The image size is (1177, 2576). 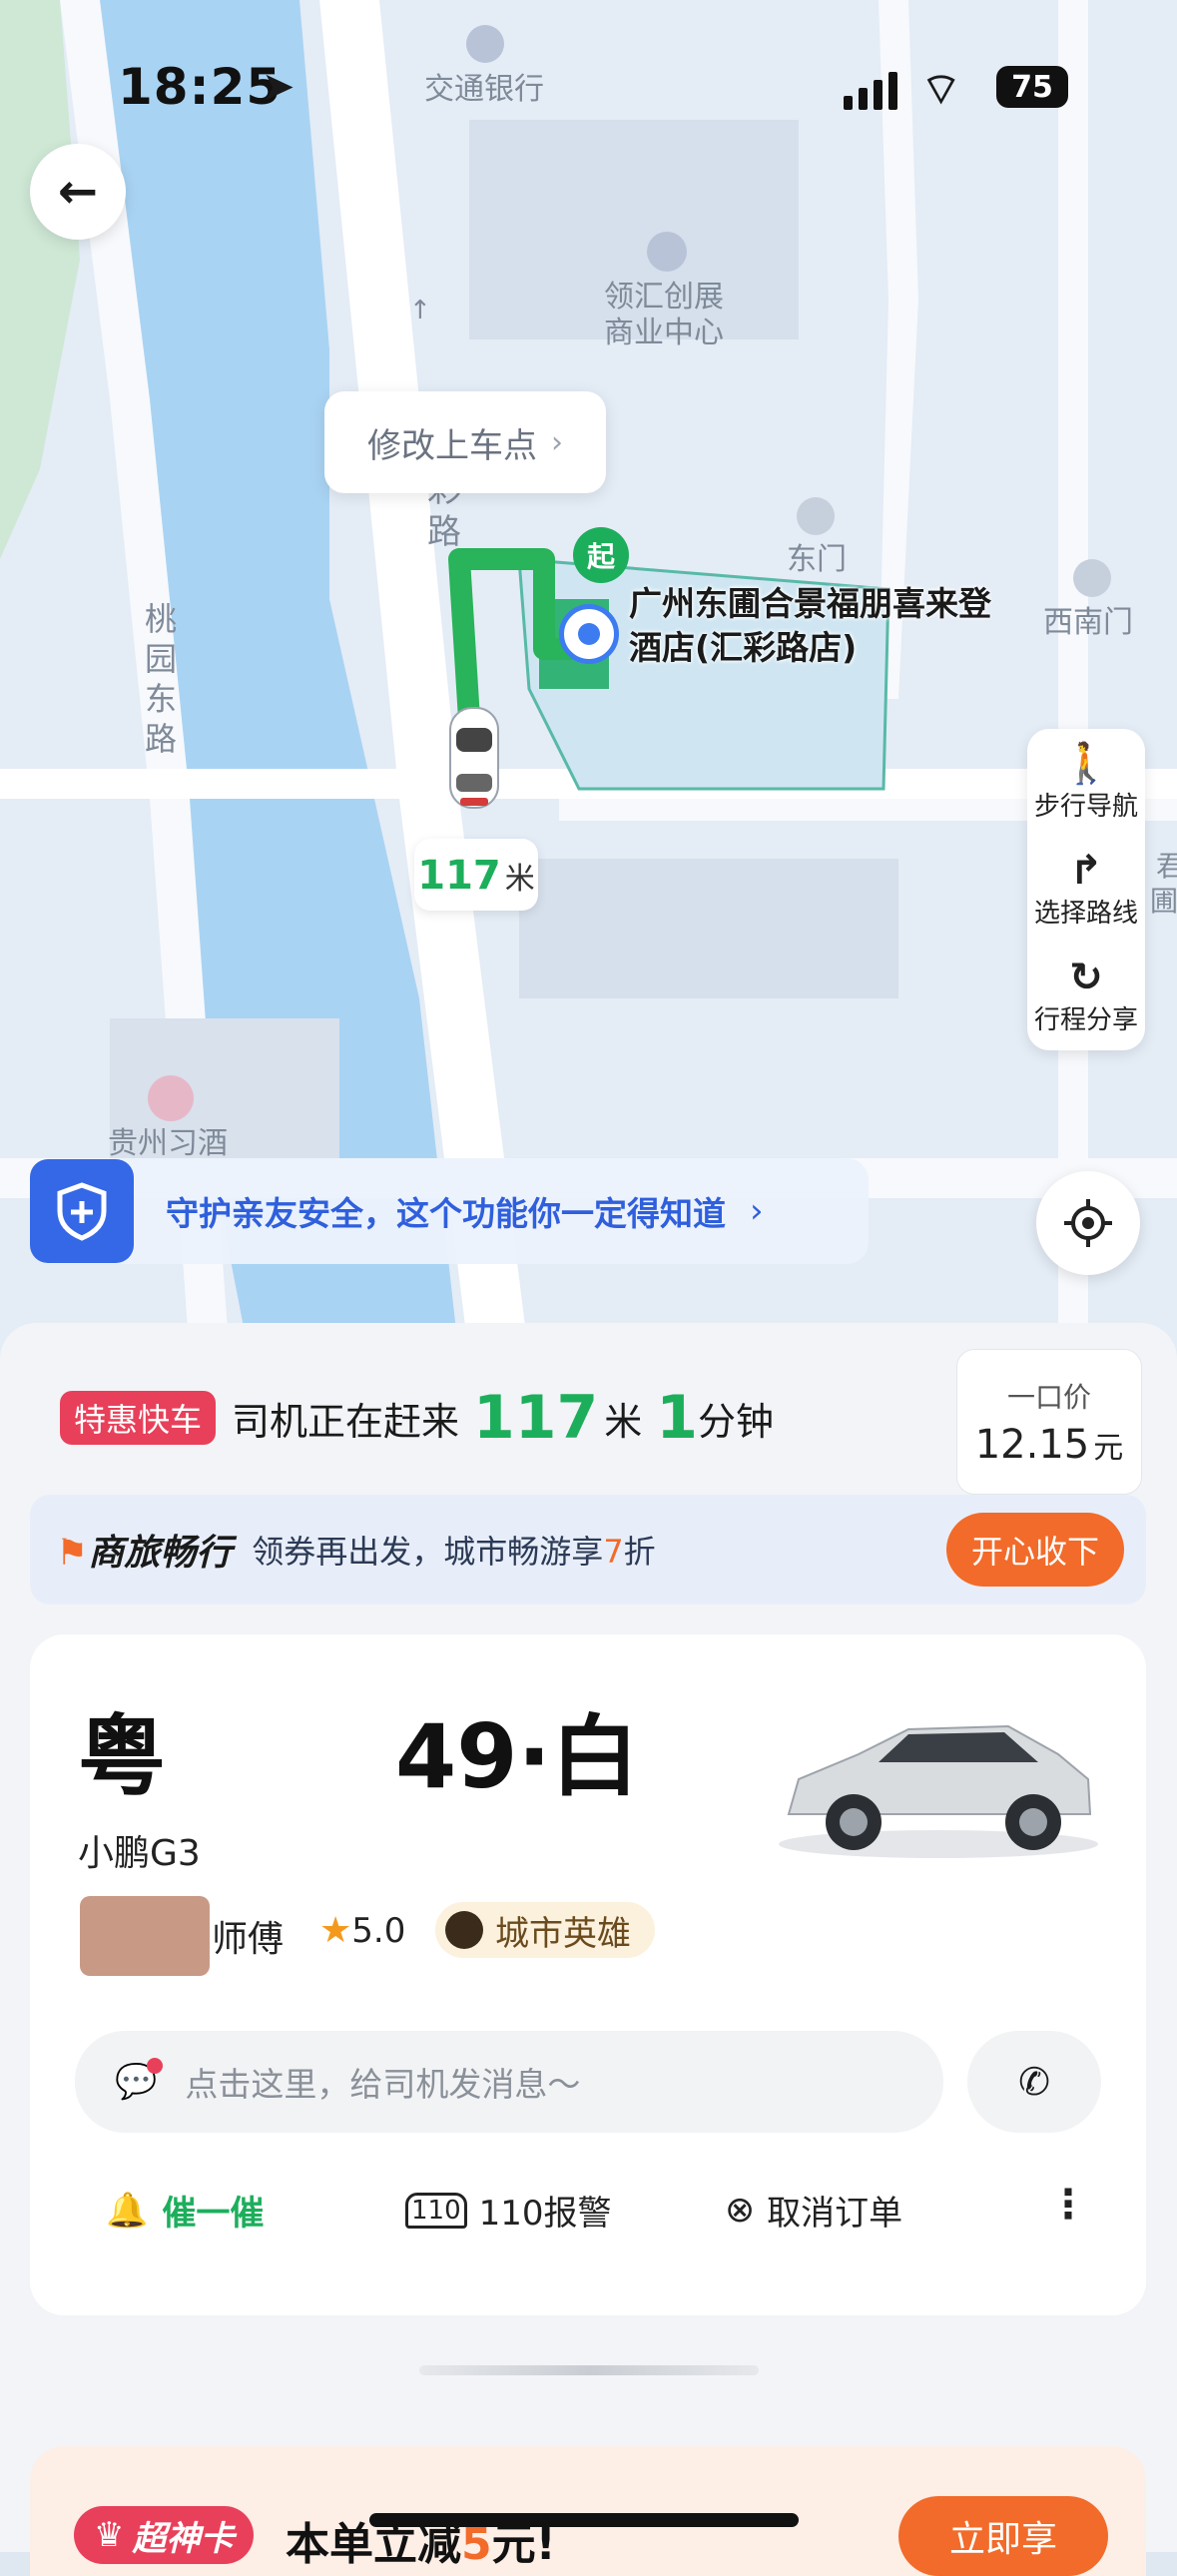 I want to click on promo-text: 领券再出发，城市畅游享7折, so click(x=454, y=1550).